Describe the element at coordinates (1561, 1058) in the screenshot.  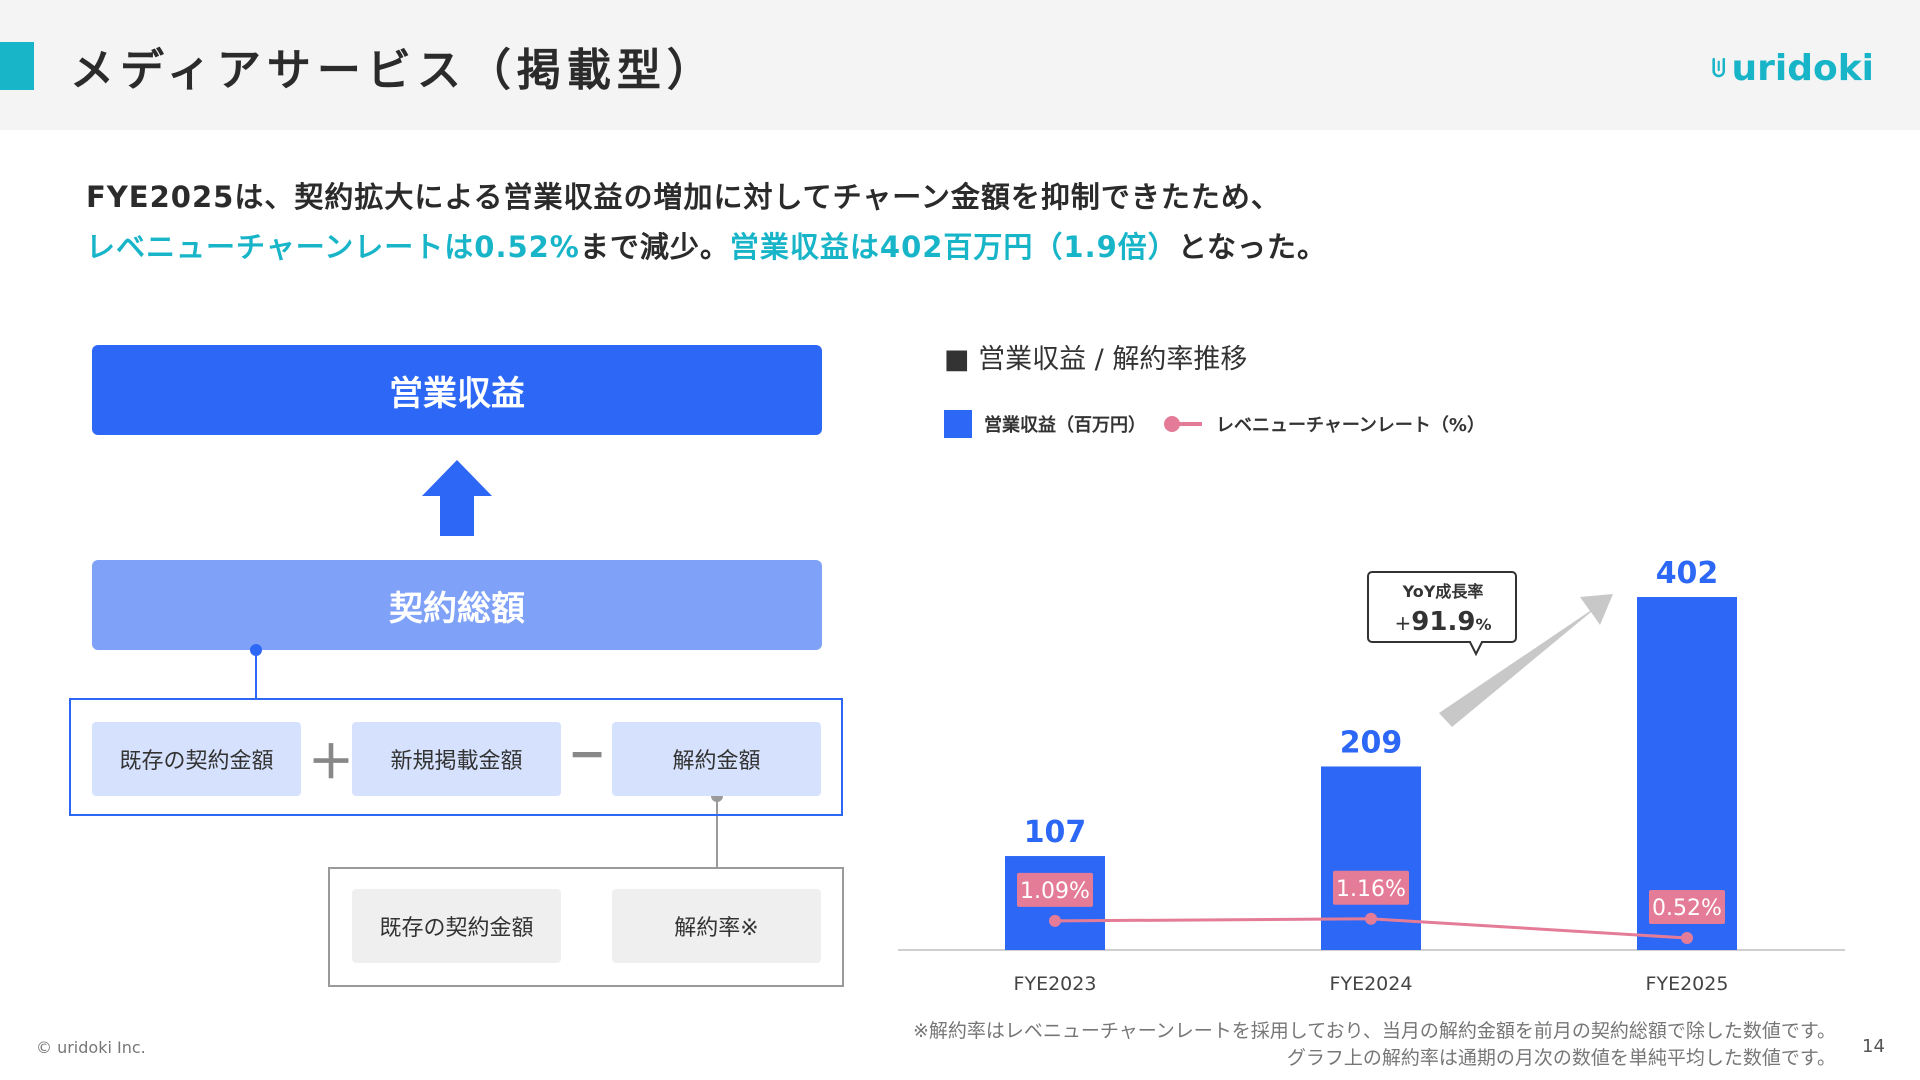
I see `footnote-line-2: グラフ上の解約率は通期の月次の数値を単純平均した数値です。` at that location.